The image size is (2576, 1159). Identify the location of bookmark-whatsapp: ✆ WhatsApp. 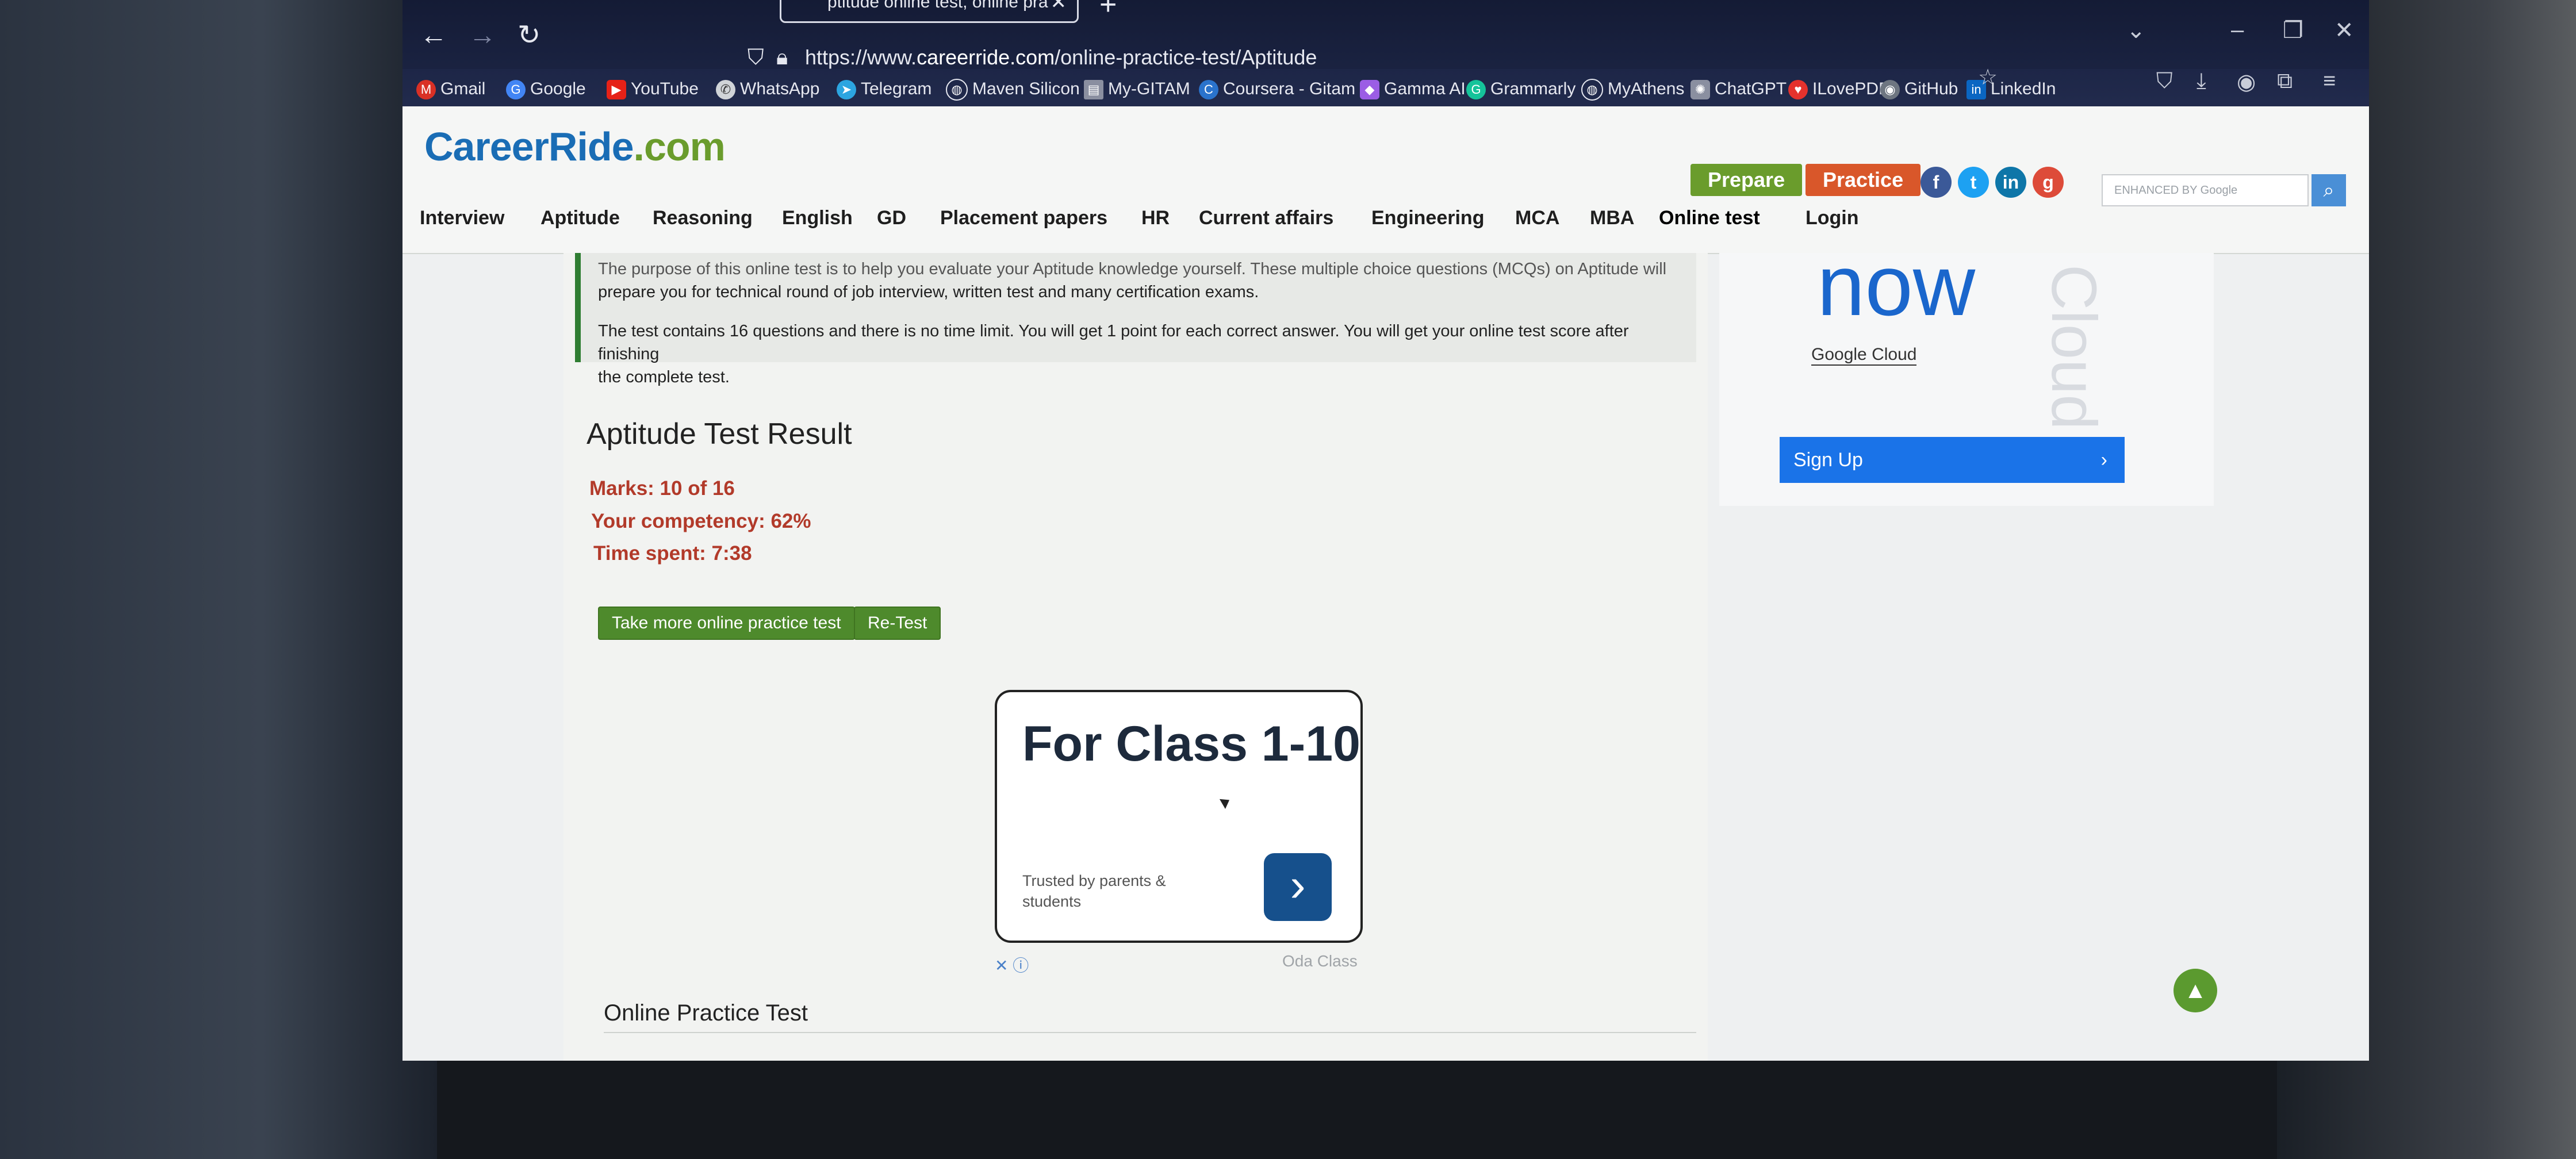
(767, 89).